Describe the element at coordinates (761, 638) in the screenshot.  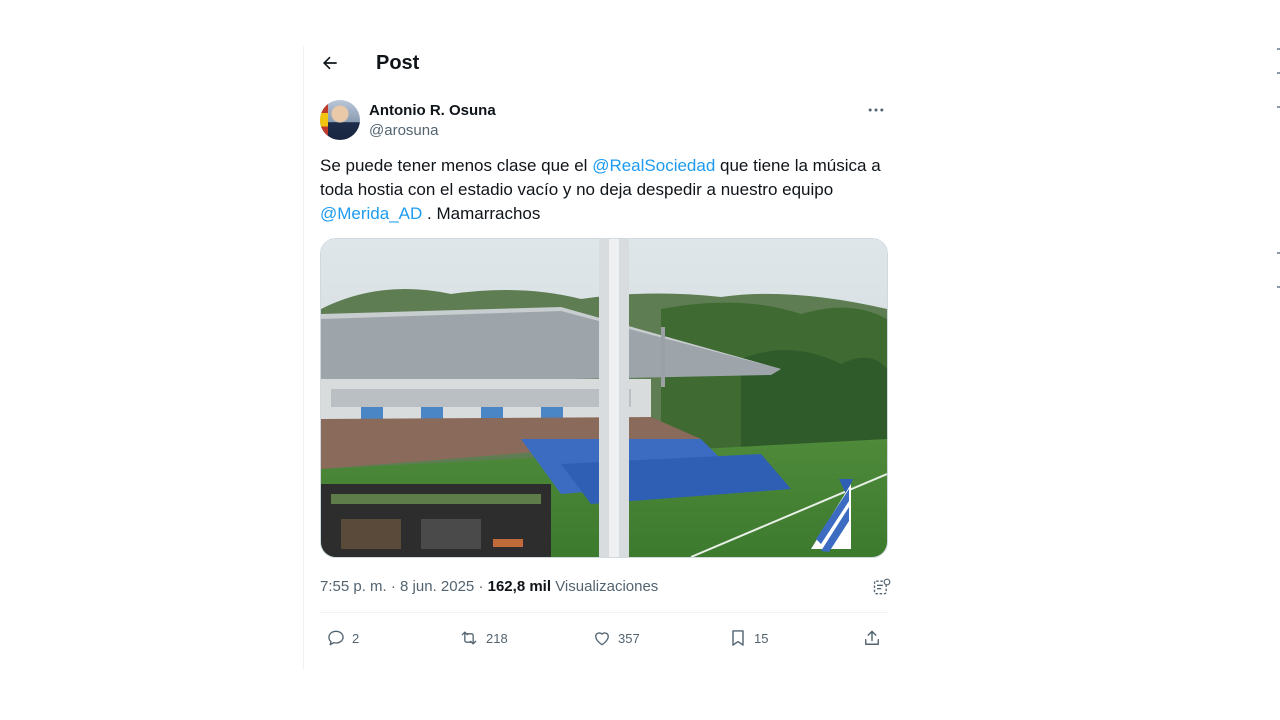
I see `bookmark-count: 15` at that location.